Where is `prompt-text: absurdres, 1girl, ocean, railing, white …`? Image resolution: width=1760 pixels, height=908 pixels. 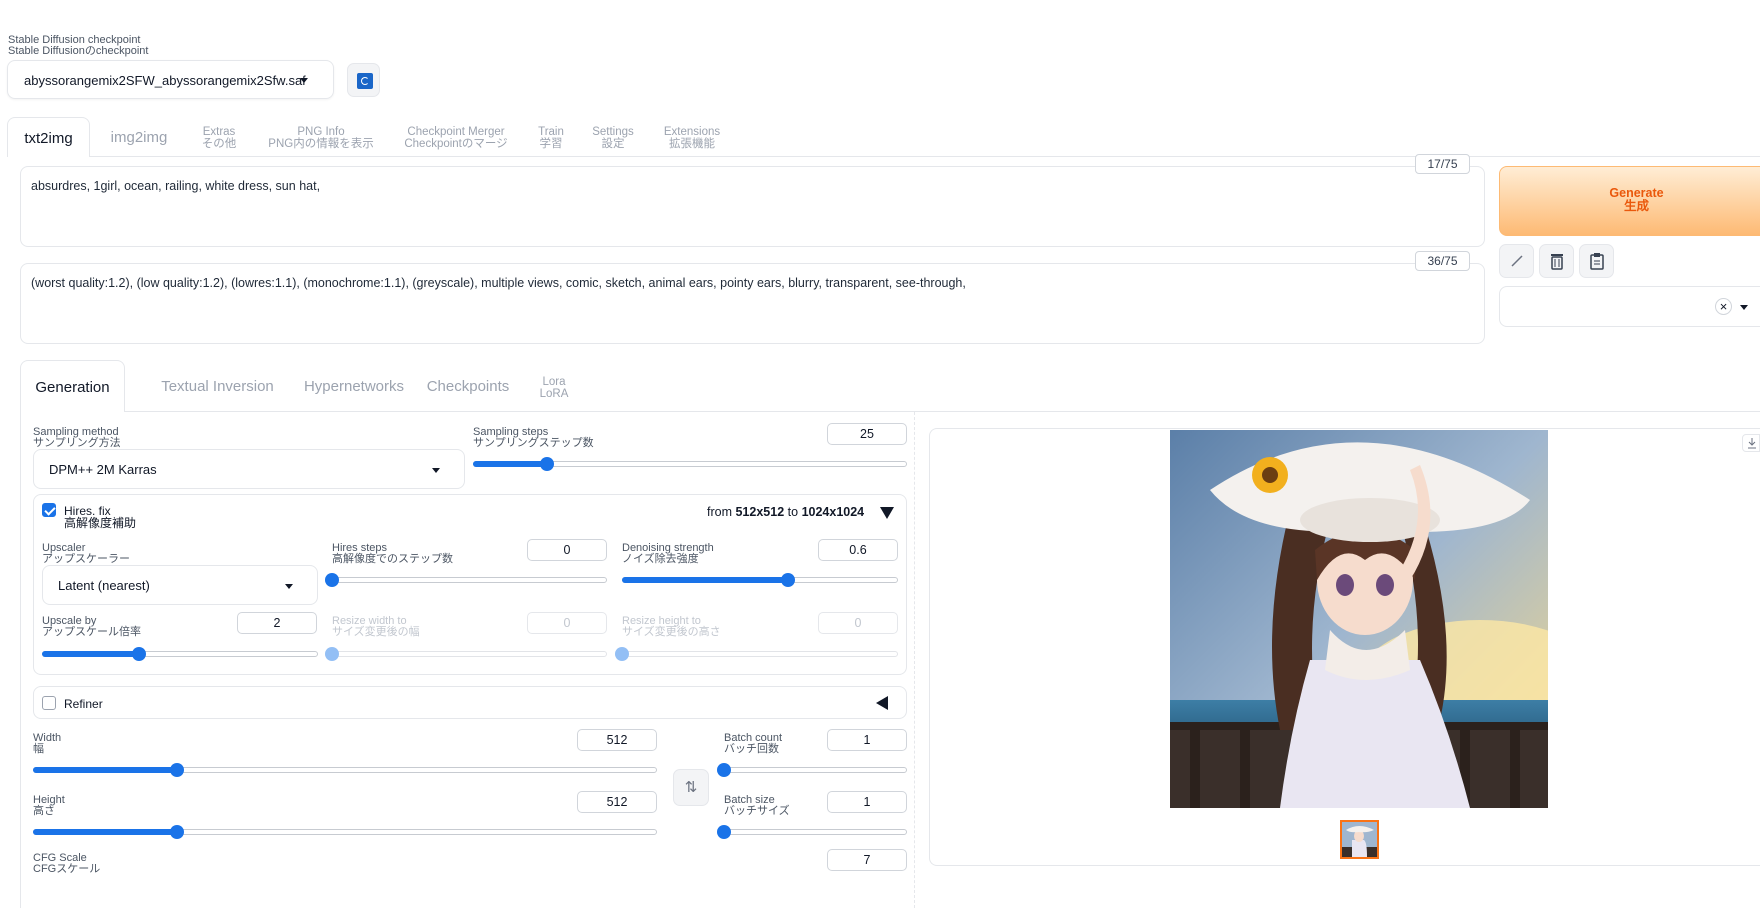
prompt-text: absurdres, 1girl, ocean, railing, white … is located at coordinates (176, 186).